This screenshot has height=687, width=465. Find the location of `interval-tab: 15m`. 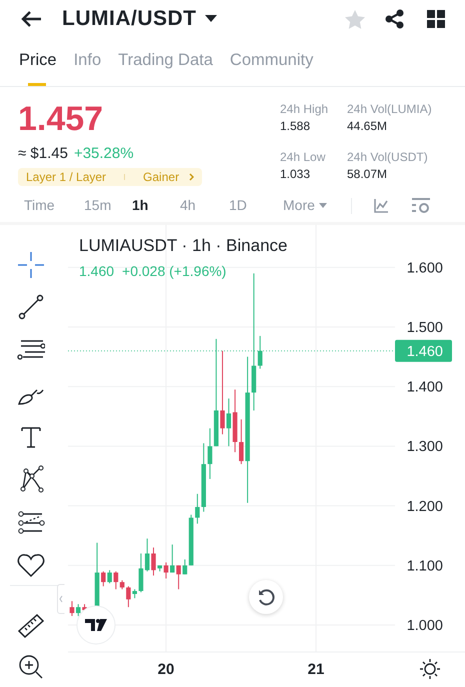

interval-tab: 15m is located at coordinates (108, 205).